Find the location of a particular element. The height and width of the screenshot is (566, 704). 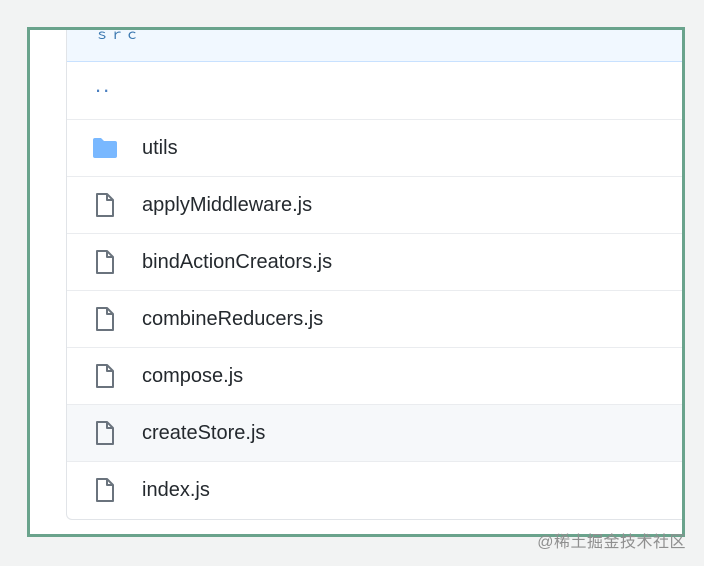

watermark-text: @稀土掘金技术社区 is located at coordinates (611, 542).